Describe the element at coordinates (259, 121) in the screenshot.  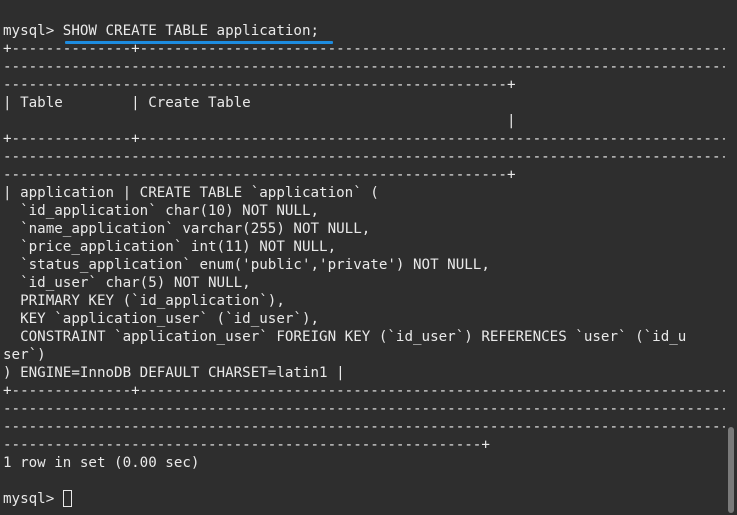
I see `output-line: |` at that location.